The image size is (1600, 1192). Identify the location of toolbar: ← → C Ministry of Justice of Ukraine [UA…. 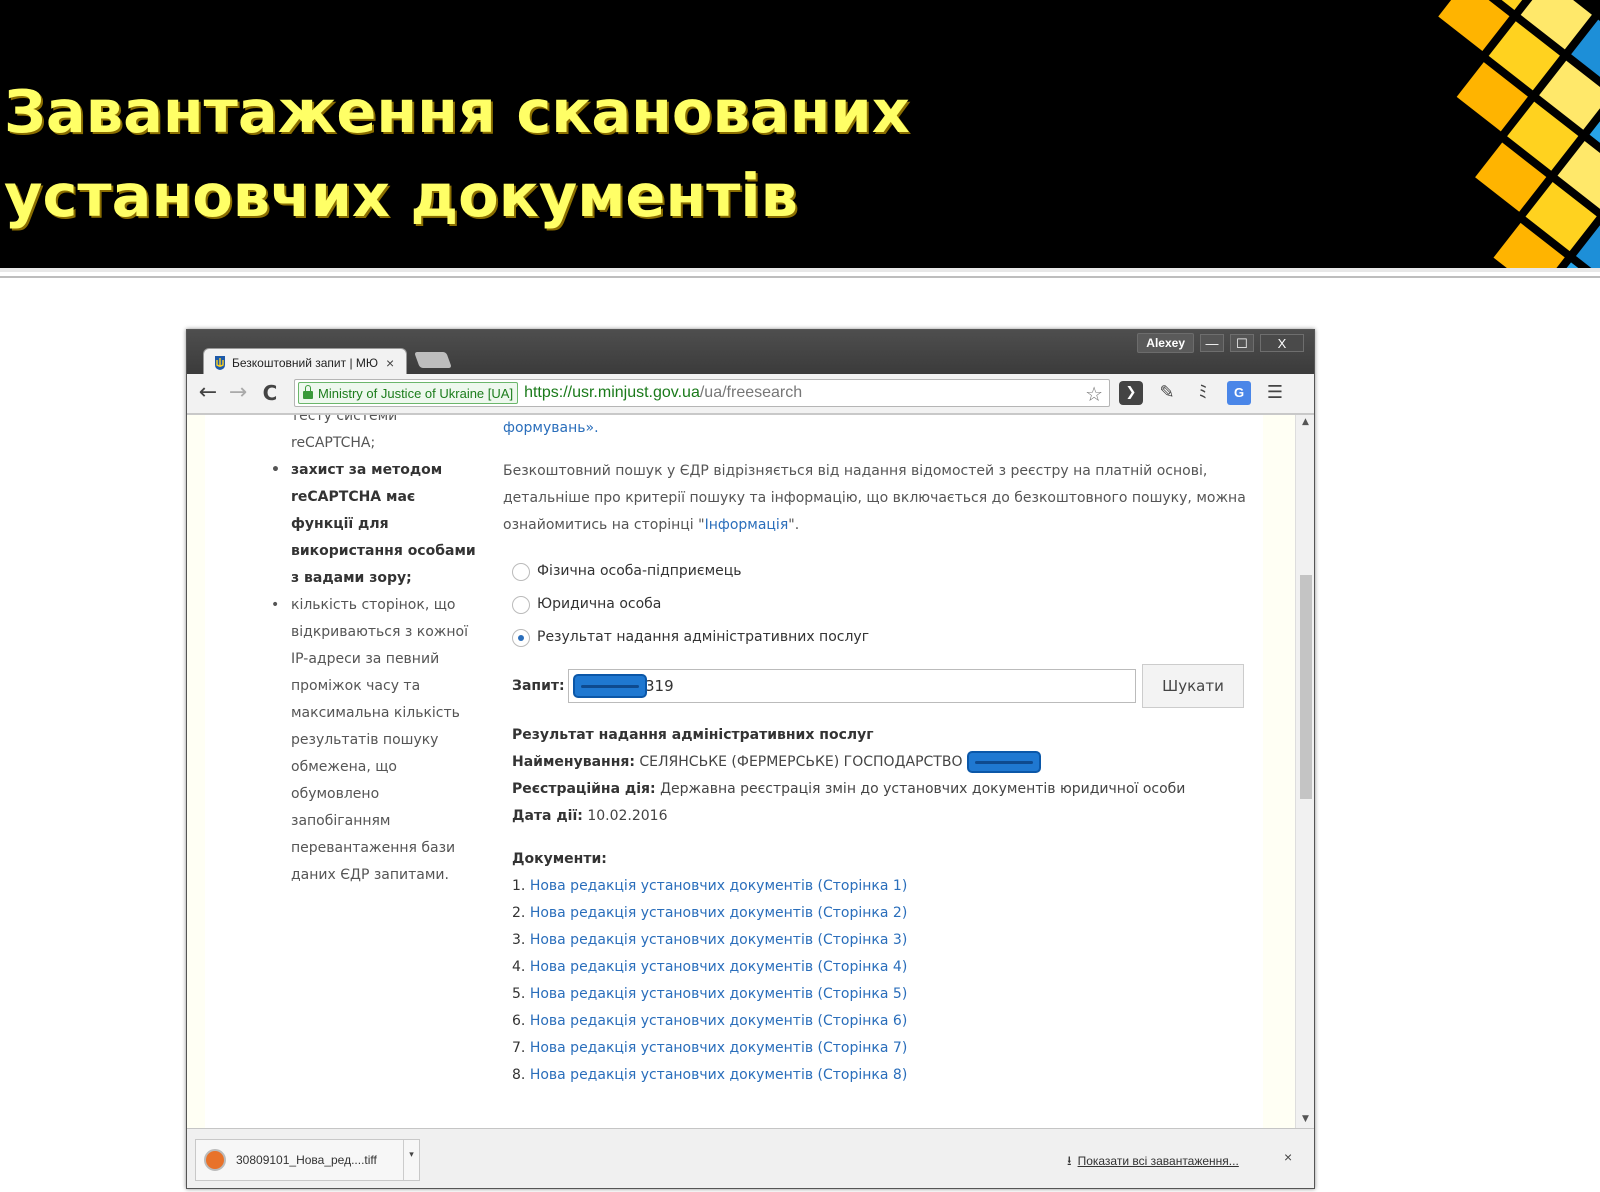
(750, 394).